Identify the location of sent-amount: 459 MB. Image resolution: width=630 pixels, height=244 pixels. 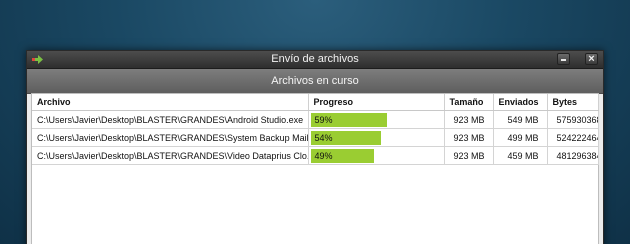
(520, 155).